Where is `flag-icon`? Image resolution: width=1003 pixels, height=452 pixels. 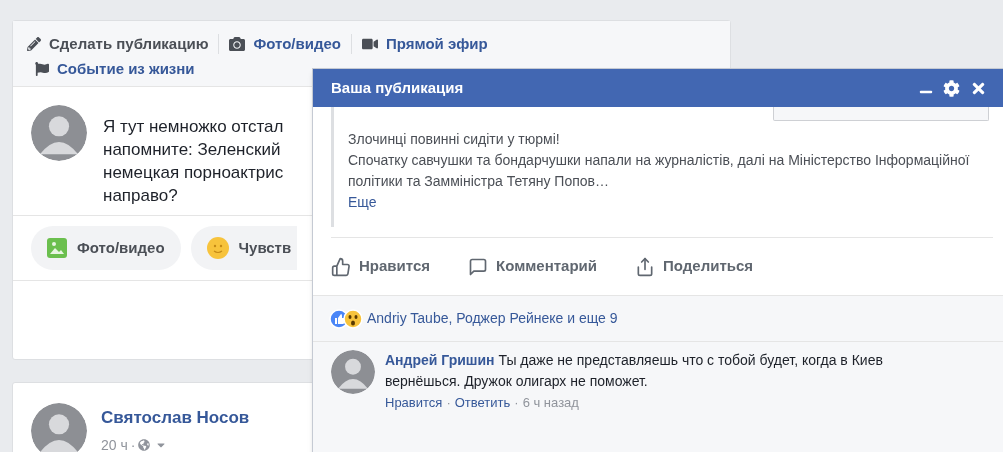 flag-icon is located at coordinates (42, 68).